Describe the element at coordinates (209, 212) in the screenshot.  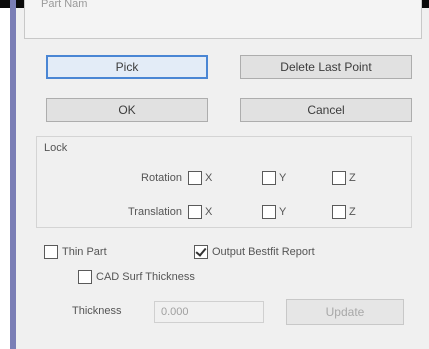
I see `translation-x-label: X` at that location.